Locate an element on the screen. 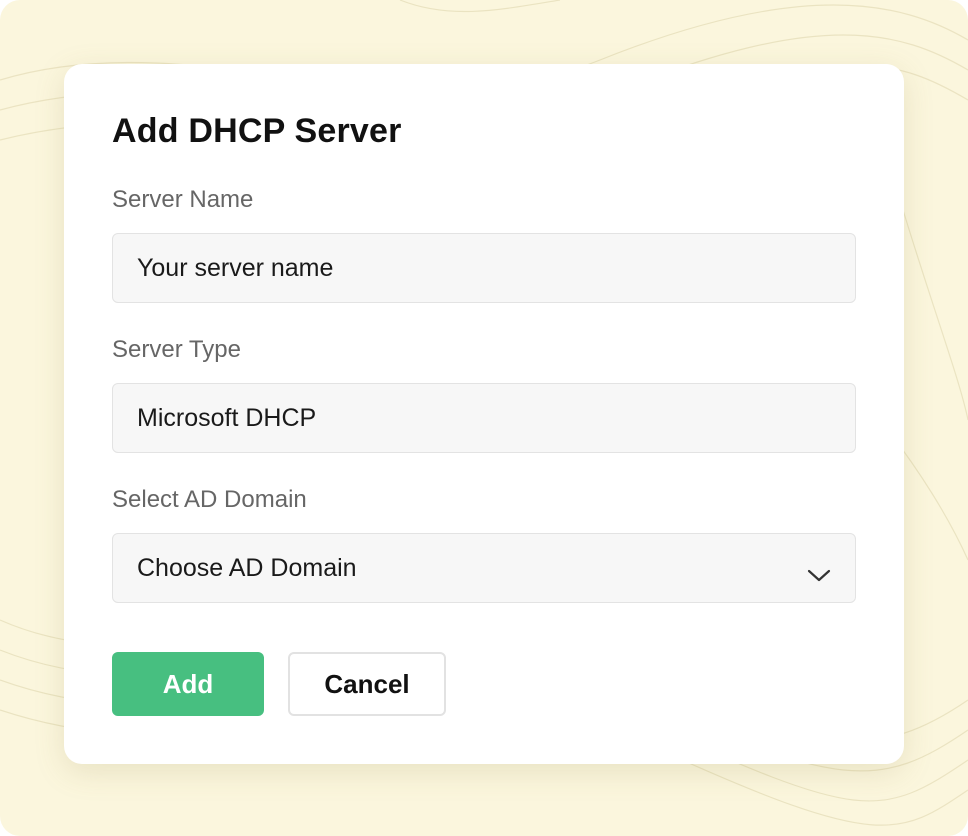 This screenshot has width=968, height=836. server-type-input: Microsoft DHCP is located at coordinates (484, 418).